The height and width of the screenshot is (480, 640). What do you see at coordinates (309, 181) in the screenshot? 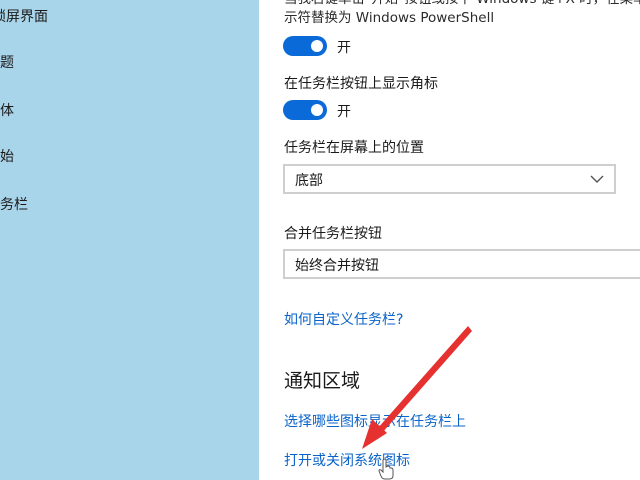
I see `taskbar-location-value: 底部` at bounding box center [309, 181].